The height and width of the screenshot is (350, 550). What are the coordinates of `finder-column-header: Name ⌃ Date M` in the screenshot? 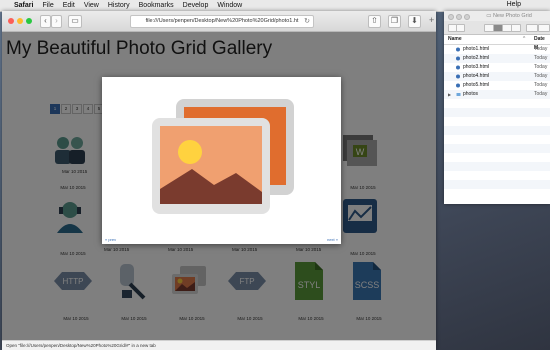 It's located at (497, 43).